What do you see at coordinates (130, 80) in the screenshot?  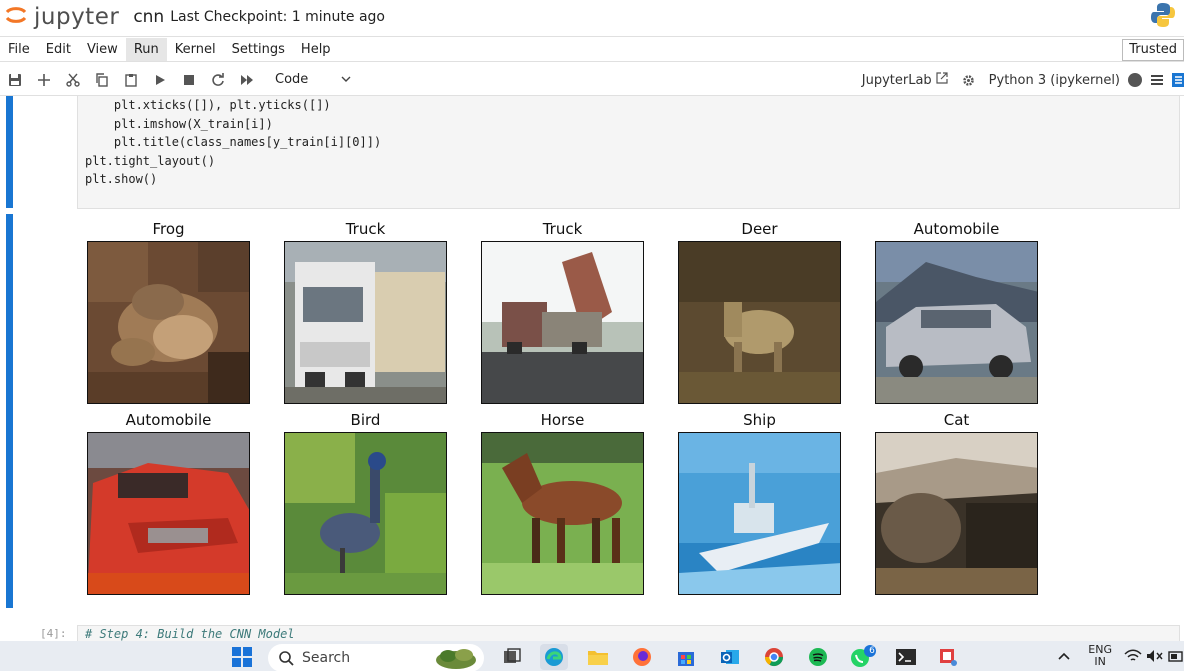 I see `paste-icon` at bounding box center [130, 80].